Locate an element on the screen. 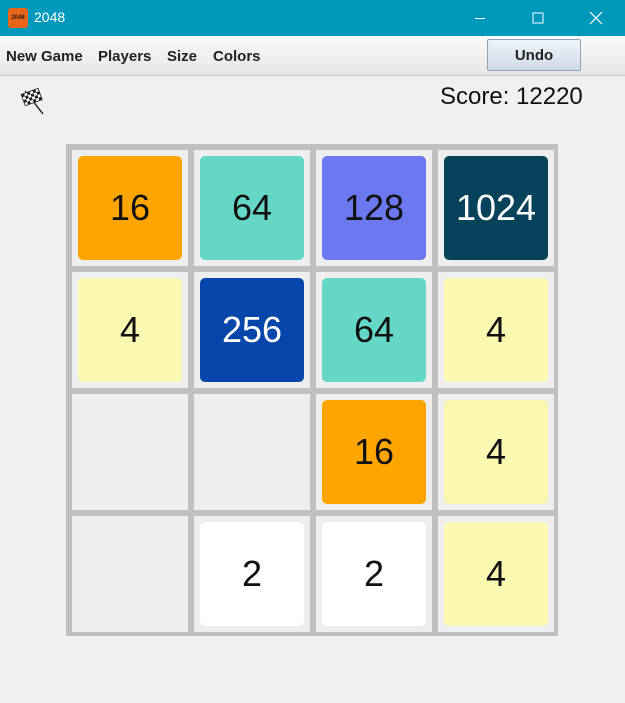  maximize-icon is located at coordinates (538, 18).